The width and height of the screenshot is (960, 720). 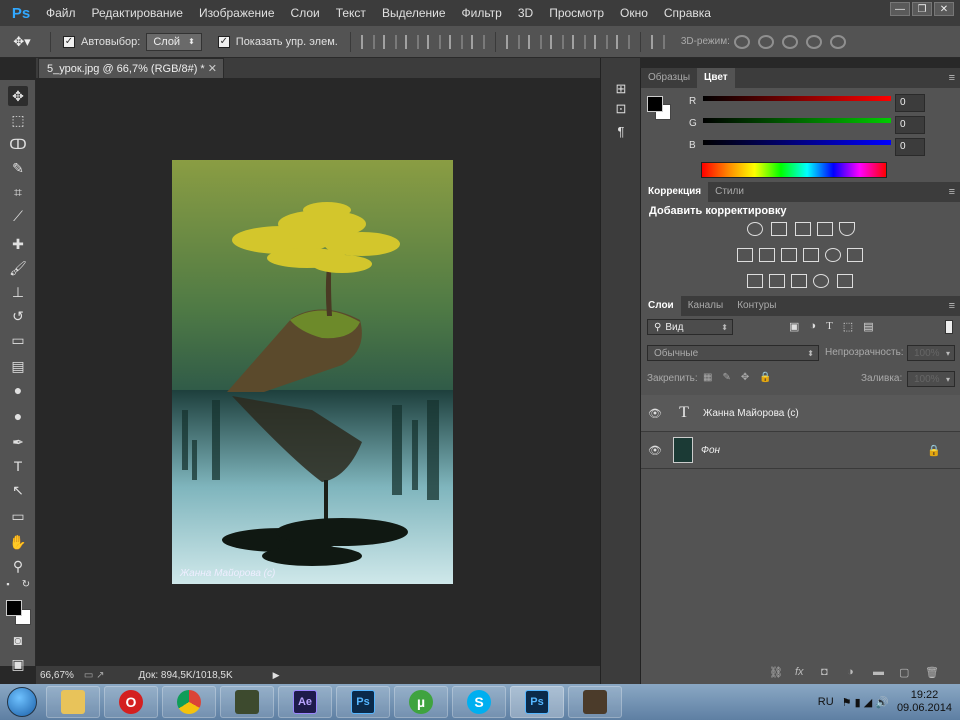 What do you see at coordinates (931, 379) in the screenshot?
I see `fill-field: 100% ▾` at bounding box center [931, 379].